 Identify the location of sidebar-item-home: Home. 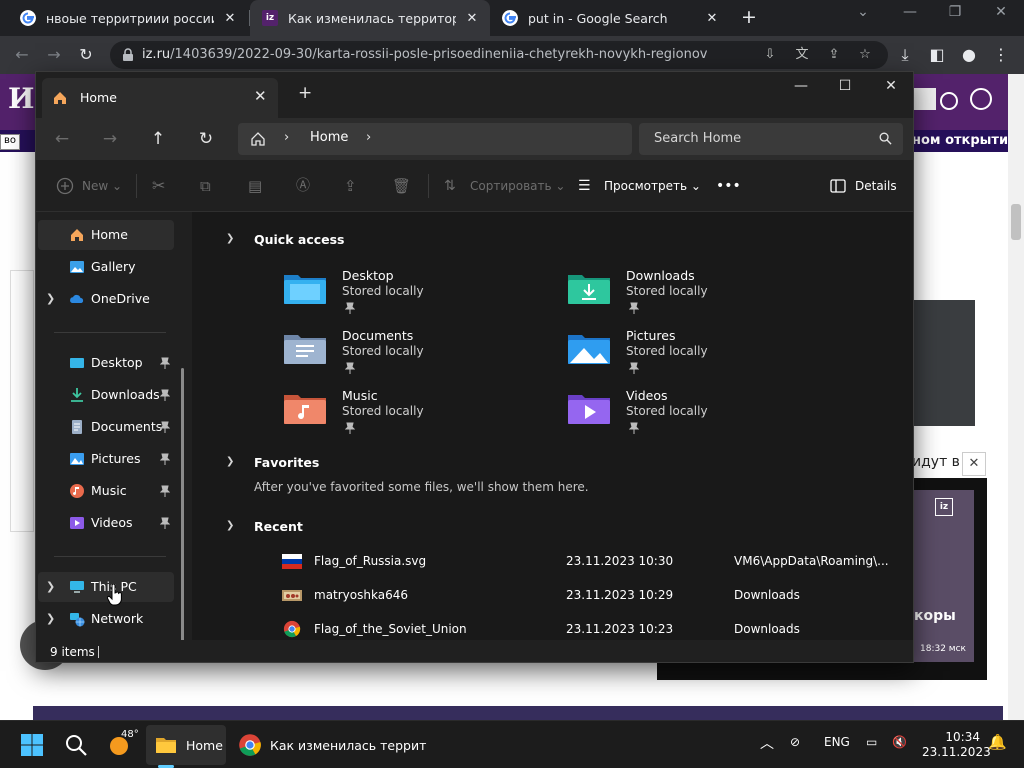
(106, 235).